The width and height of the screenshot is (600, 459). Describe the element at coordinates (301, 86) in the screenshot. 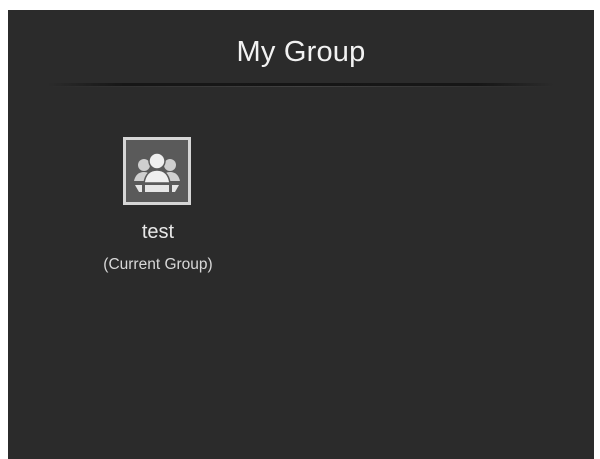

I see `title-divider-highlight` at that location.